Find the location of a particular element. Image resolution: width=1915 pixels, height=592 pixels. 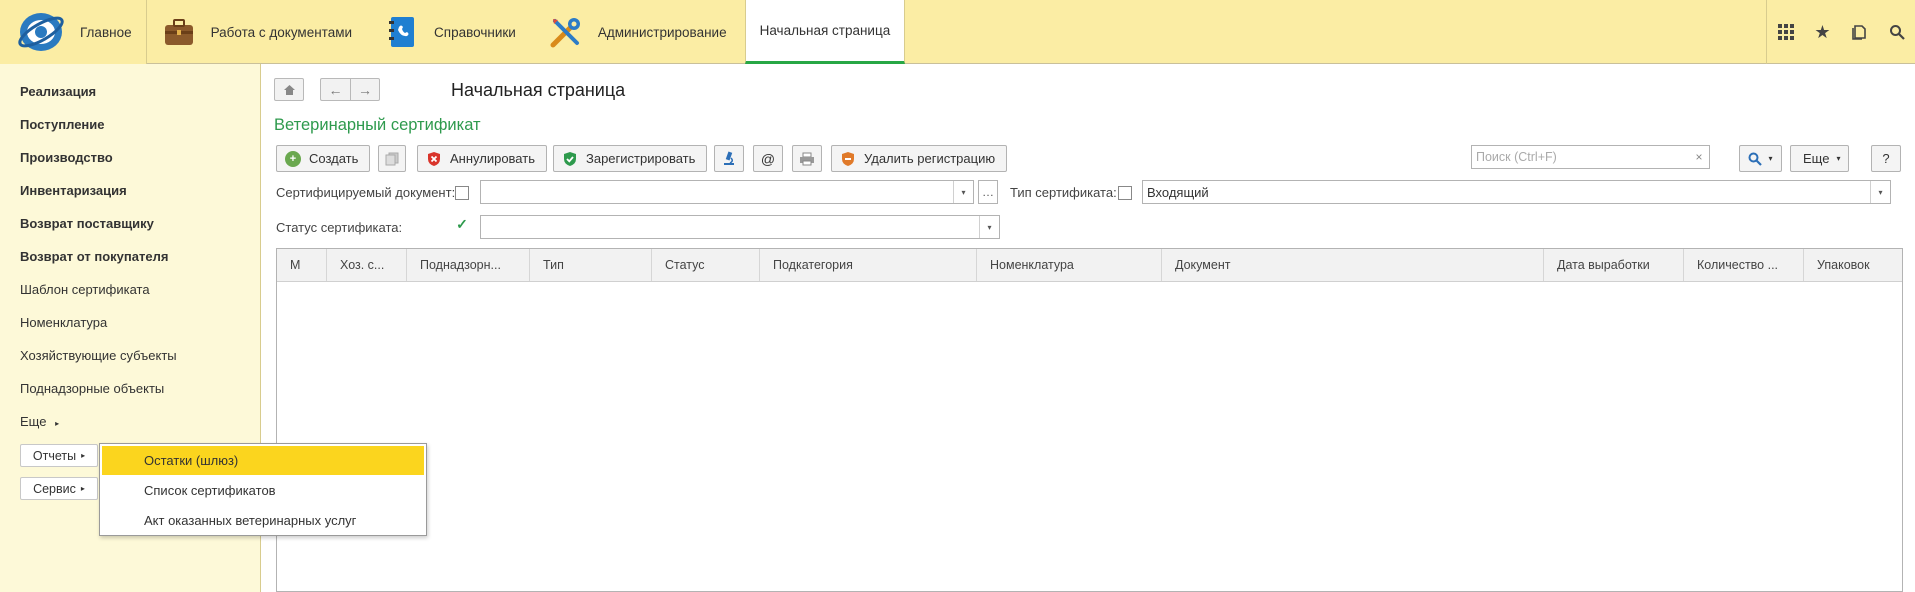

column-header-m: М is located at coordinates (302, 265).